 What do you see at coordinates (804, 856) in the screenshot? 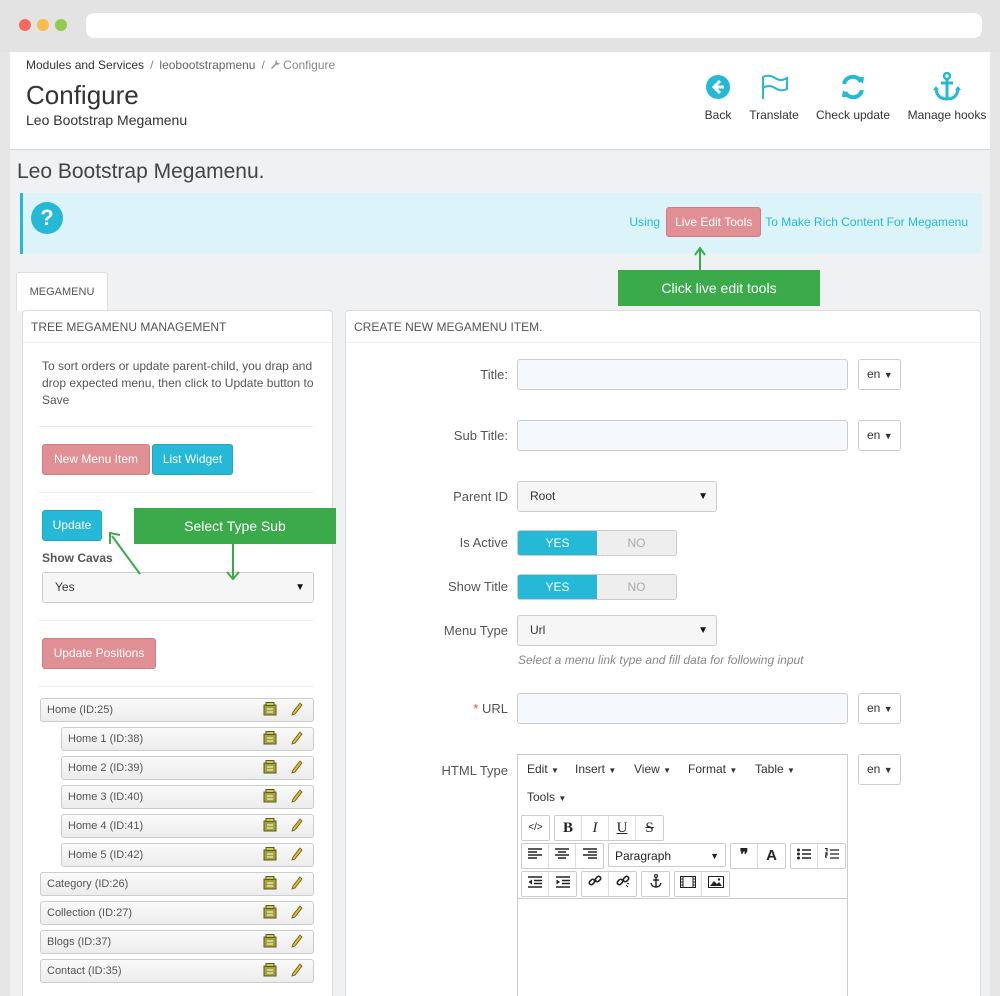
I see `bullet-list-icon` at bounding box center [804, 856].